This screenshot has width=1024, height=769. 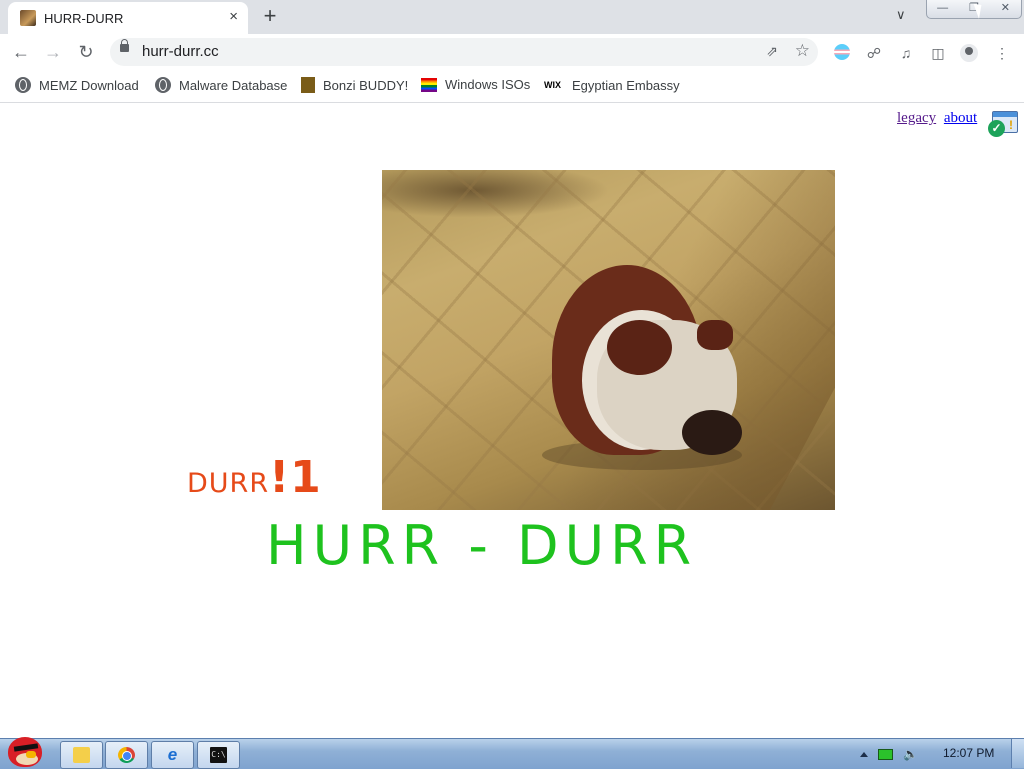 I want to click on menu-kebab-icon: ⋮, so click(x=1002, y=53).